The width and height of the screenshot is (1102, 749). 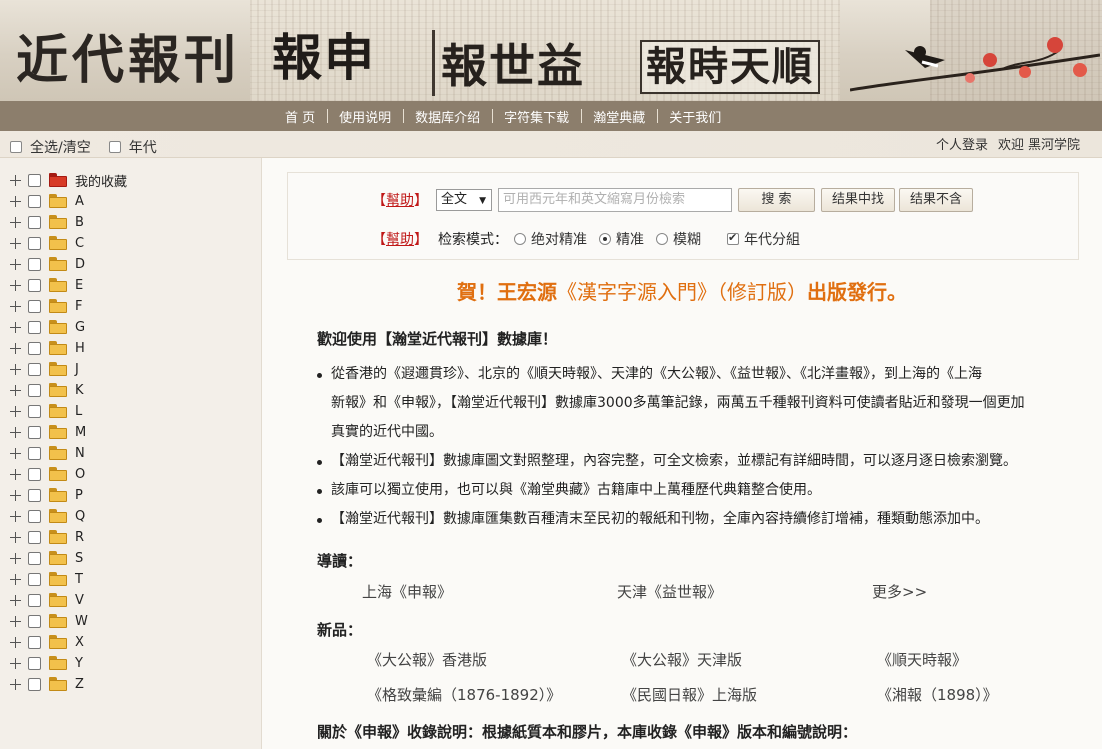 What do you see at coordinates (494, 694) in the screenshot?
I see `new-link-gezhi: 《格致彙編（1876-1892）》` at bounding box center [494, 694].